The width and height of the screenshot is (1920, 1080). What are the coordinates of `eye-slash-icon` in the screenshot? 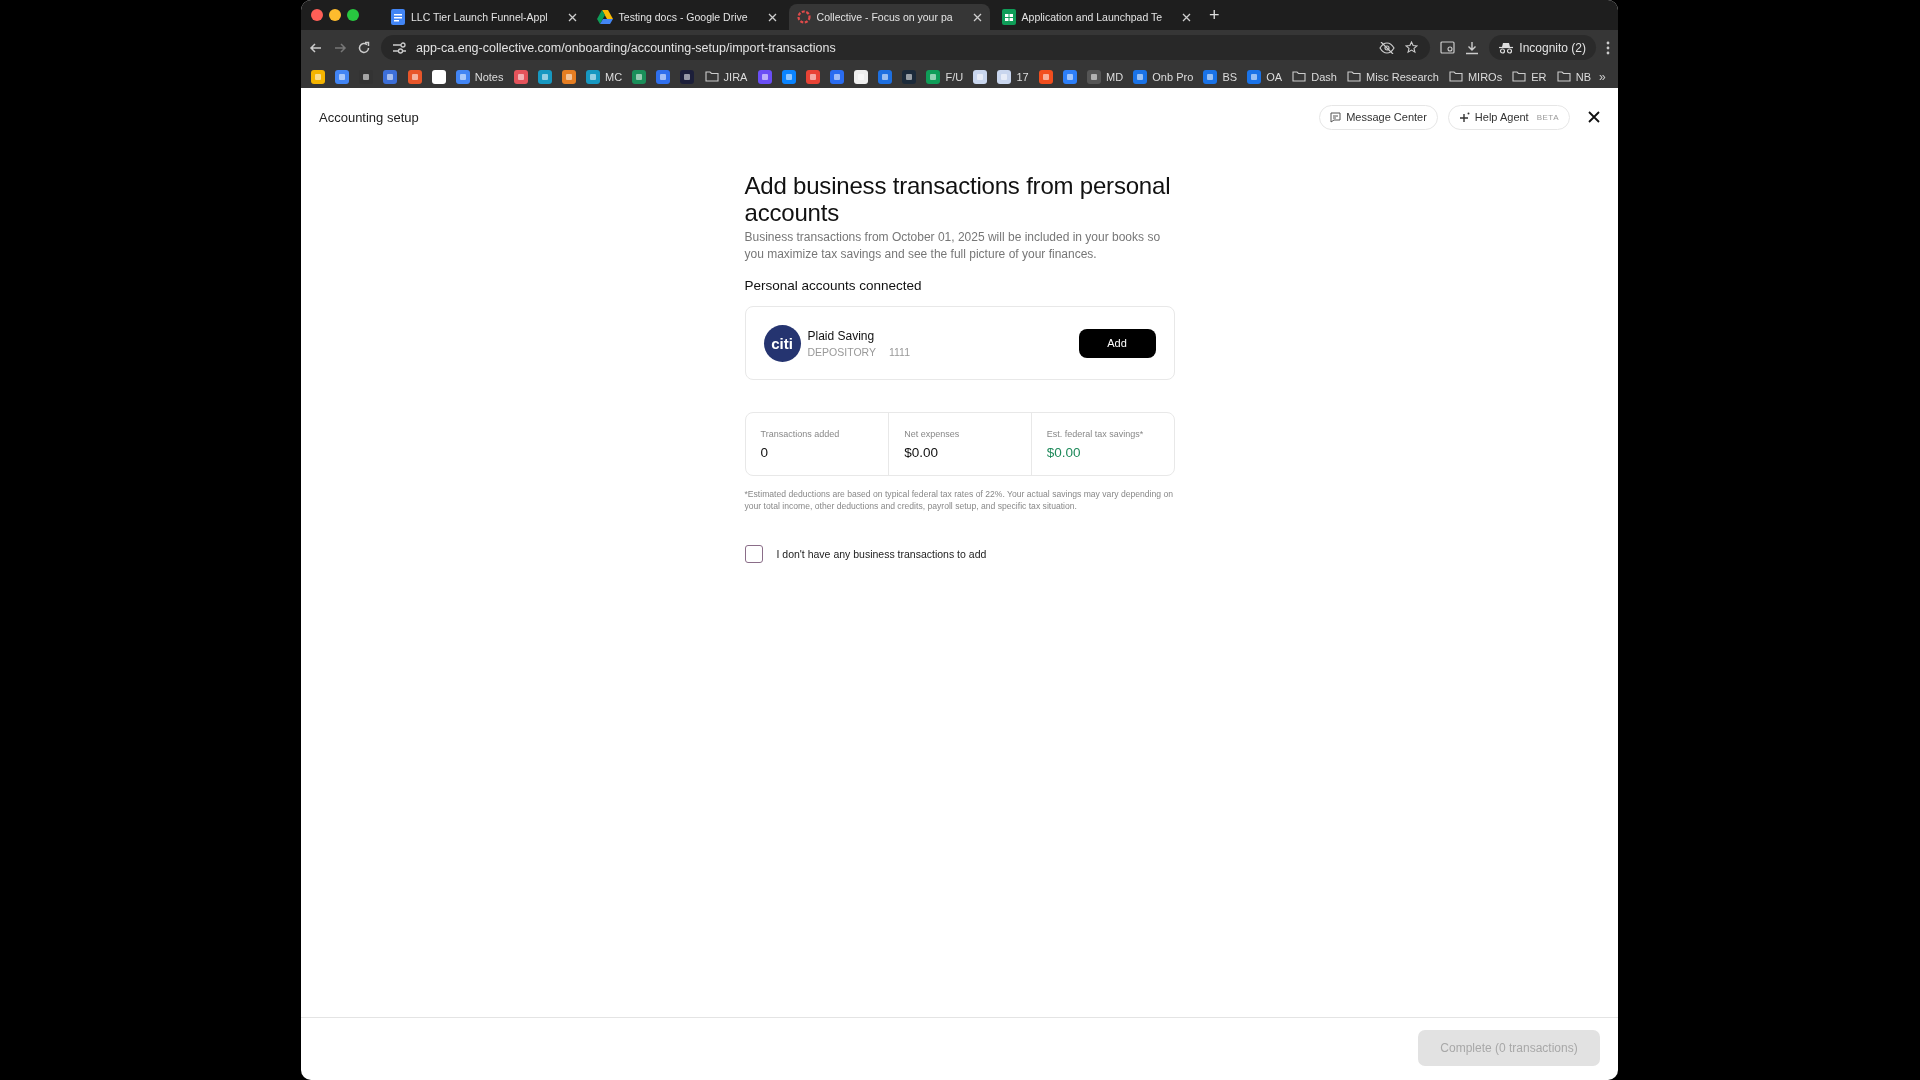 It's located at (1387, 47).